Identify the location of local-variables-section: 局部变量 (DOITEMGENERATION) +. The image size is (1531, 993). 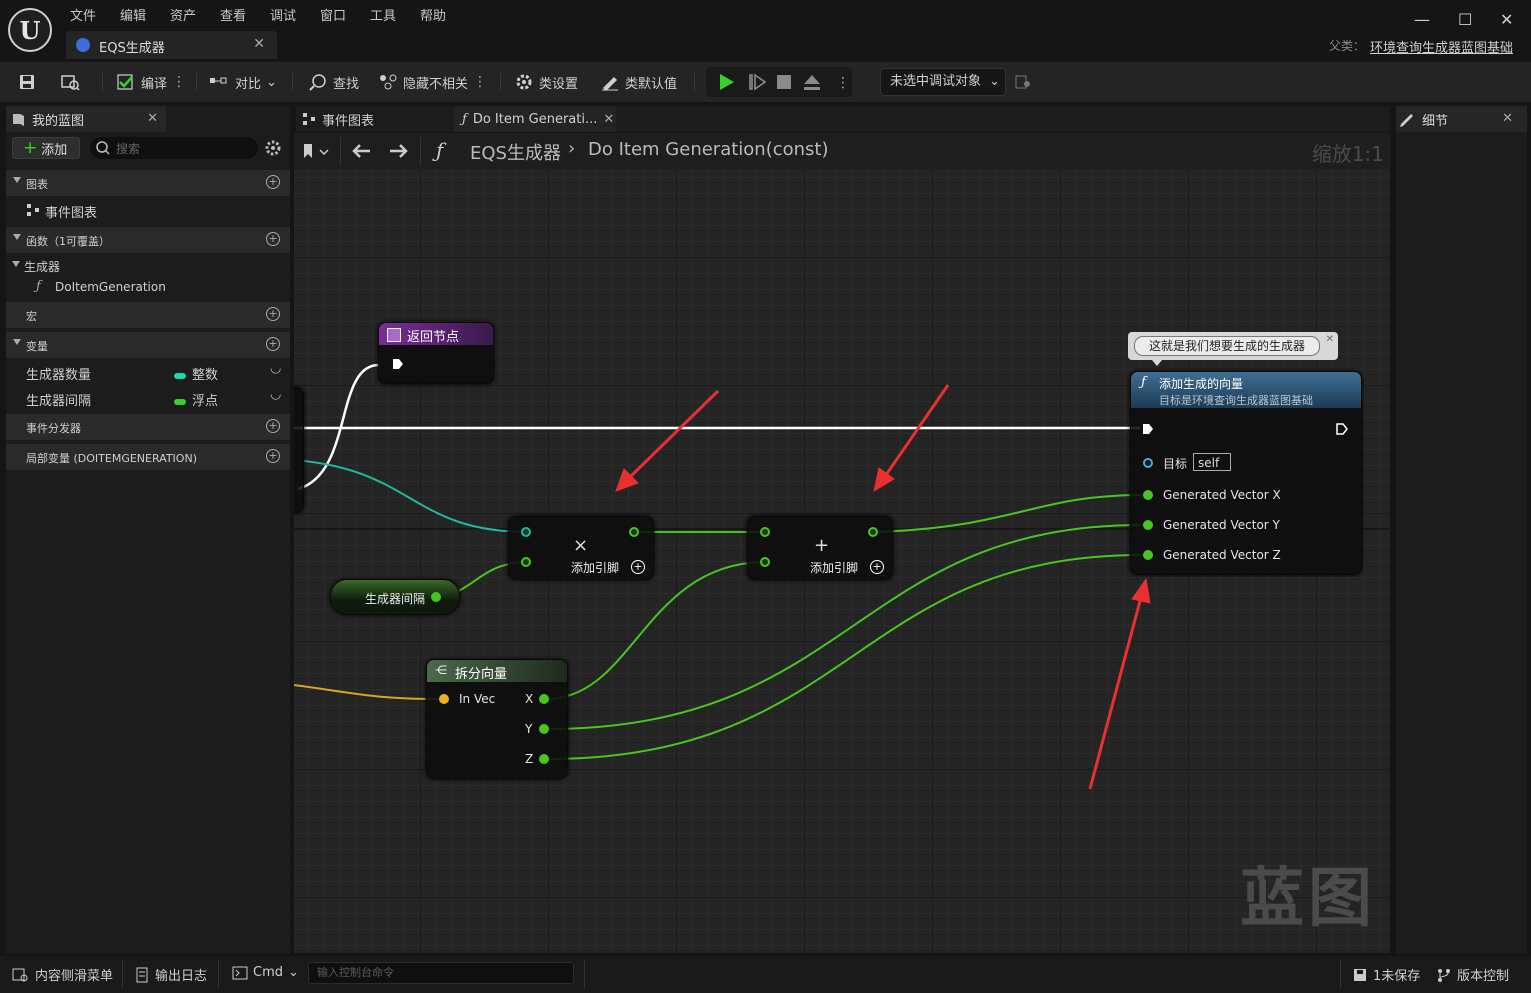
(148, 457).